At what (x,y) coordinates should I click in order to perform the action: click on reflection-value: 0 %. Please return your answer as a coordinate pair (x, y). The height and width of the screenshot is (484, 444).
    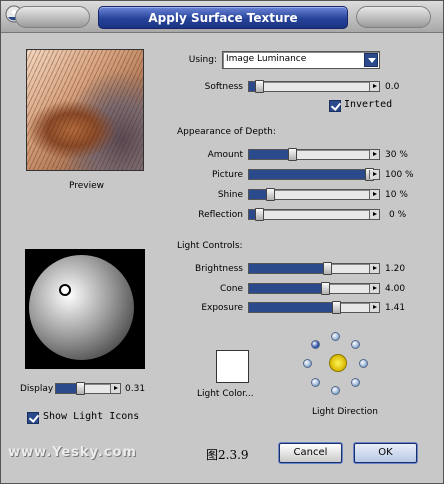
    Looking at the image, I should click on (398, 215).